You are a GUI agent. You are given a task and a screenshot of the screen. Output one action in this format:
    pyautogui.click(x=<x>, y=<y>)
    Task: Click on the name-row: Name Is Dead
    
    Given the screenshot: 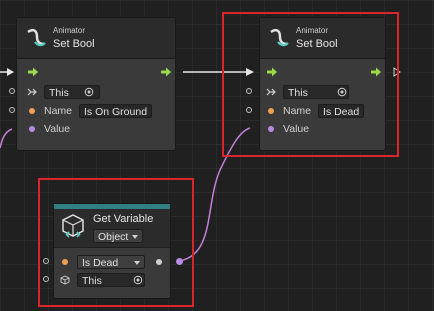 What is the action you would take?
    pyautogui.click(x=322, y=111)
    